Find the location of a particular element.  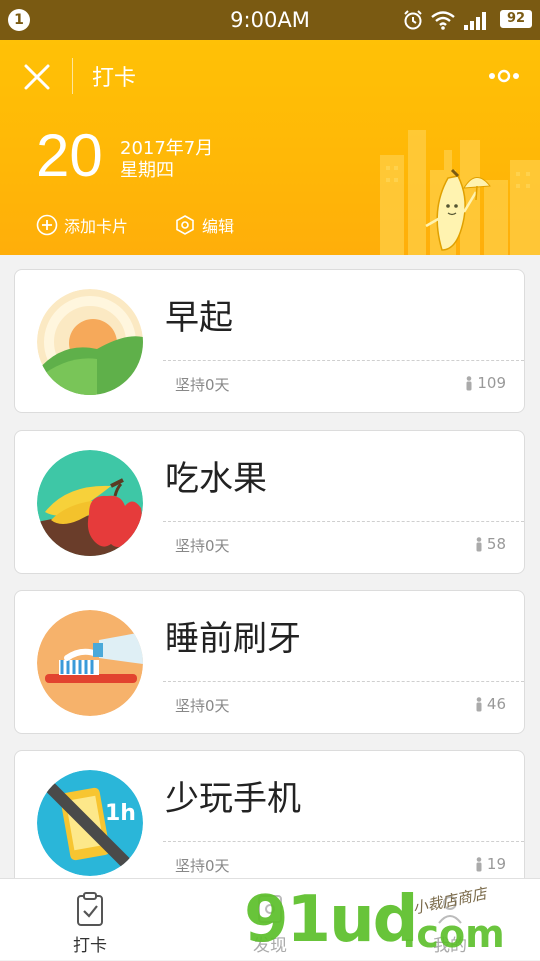

habit-card-early-rise: 早起 坚持0天 109 is located at coordinates (269, 341).